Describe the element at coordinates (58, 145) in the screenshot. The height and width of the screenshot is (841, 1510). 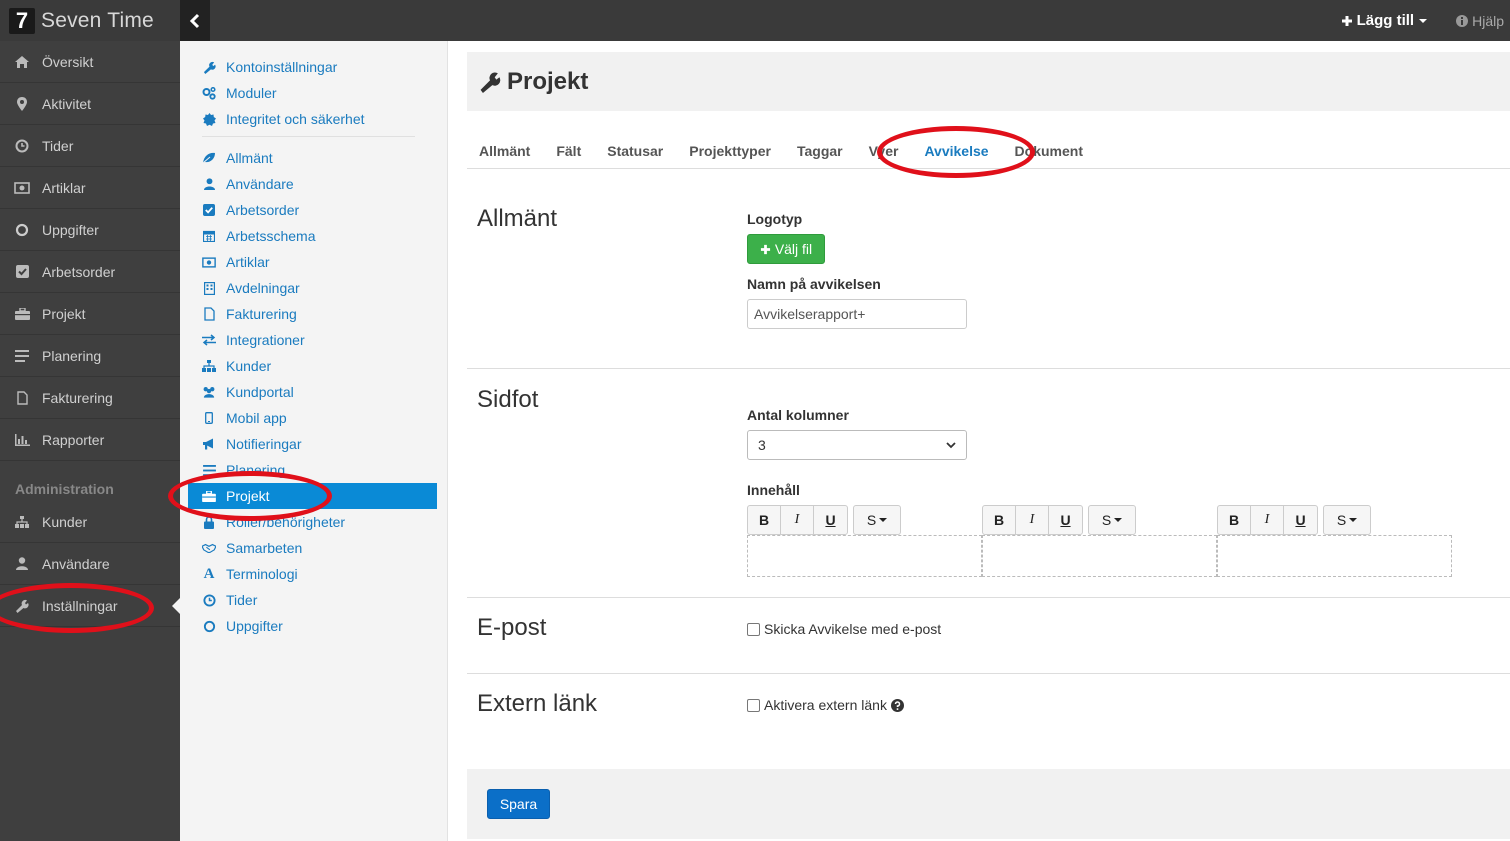
I see `nav-item-label: Tider` at that location.